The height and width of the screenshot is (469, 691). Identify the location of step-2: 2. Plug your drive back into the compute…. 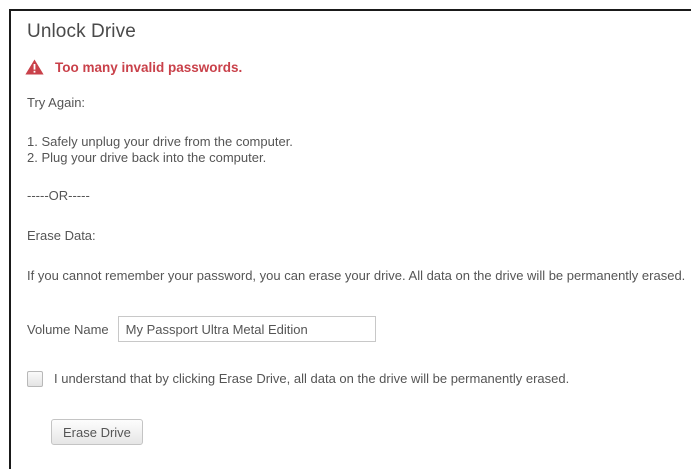
(147, 157).